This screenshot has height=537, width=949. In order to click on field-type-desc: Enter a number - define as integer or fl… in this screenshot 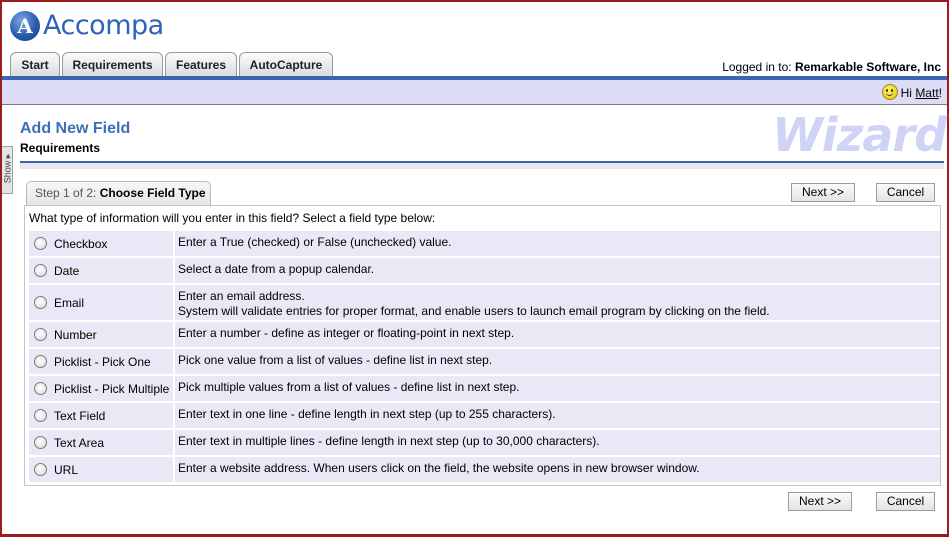, I will do `click(346, 333)`.